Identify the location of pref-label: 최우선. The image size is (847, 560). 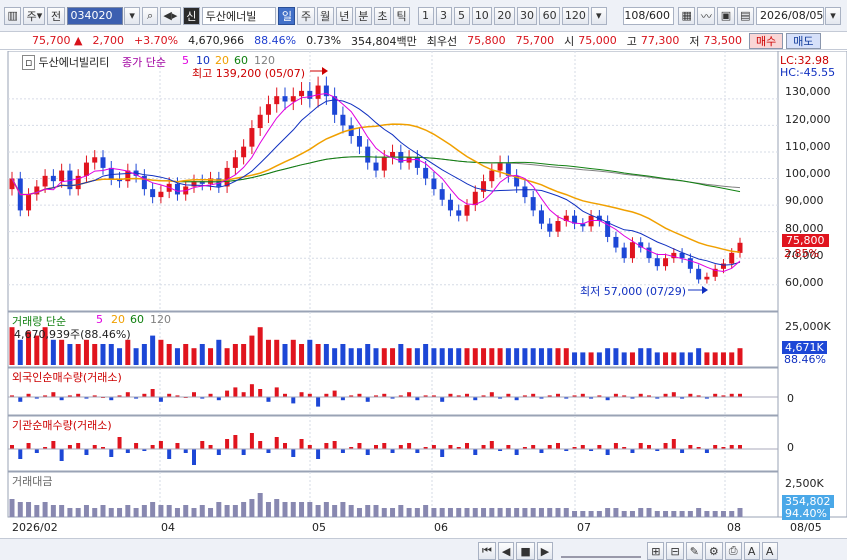
(442, 41).